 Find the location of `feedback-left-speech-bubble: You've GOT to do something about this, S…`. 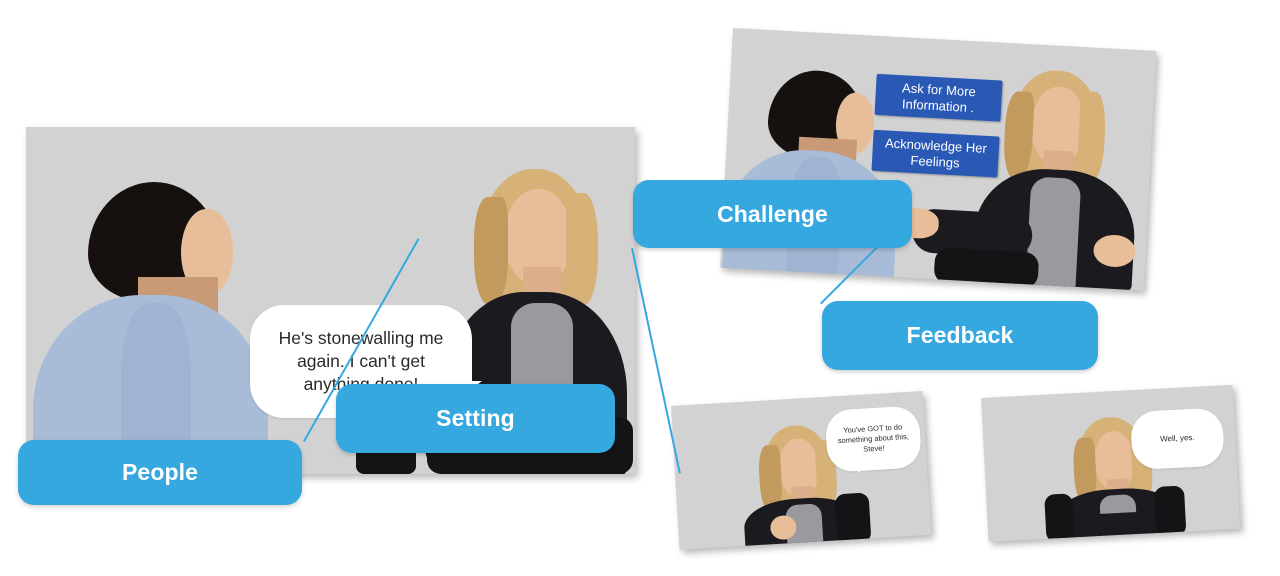

feedback-left-speech-bubble: You've GOT to do something about this, S… is located at coordinates (873, 440).